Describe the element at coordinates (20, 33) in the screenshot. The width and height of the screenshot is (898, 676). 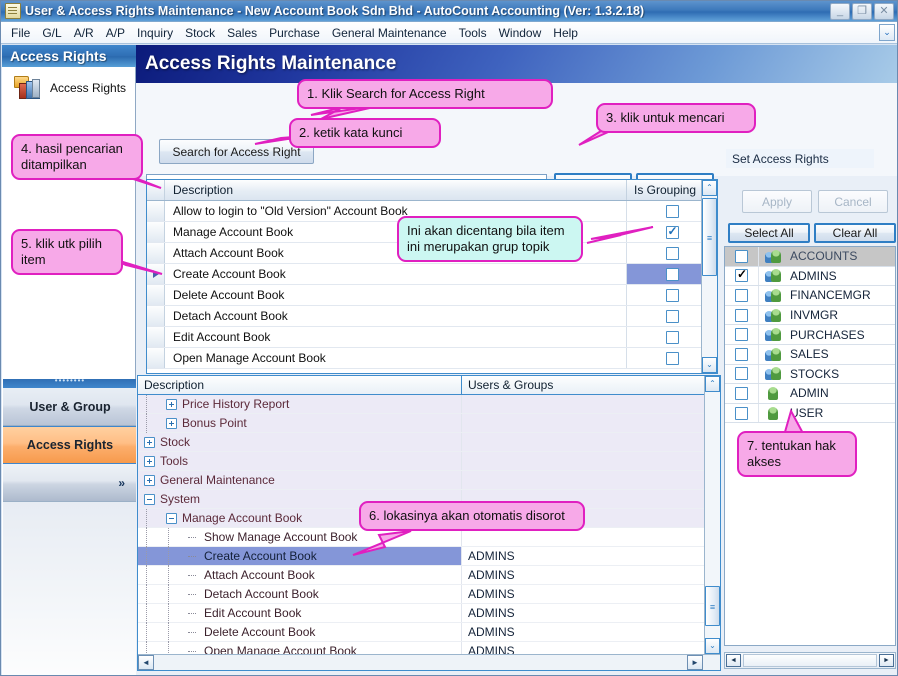
I see `menu-item-file: File` at that location.